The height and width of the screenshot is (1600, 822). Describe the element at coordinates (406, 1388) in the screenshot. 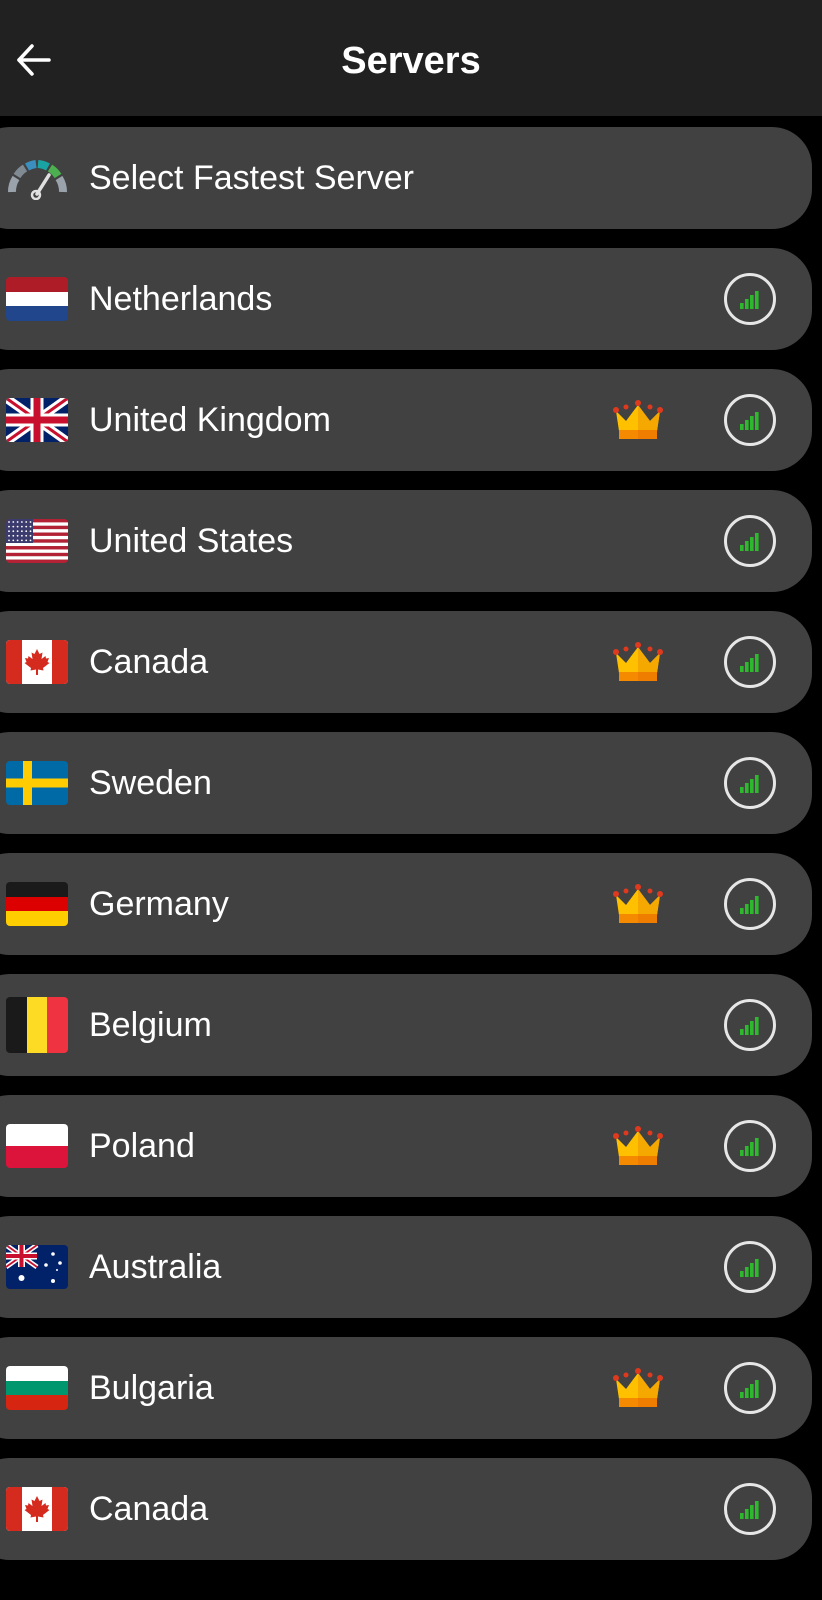

I see `server-row: Bulgaria` at that location.